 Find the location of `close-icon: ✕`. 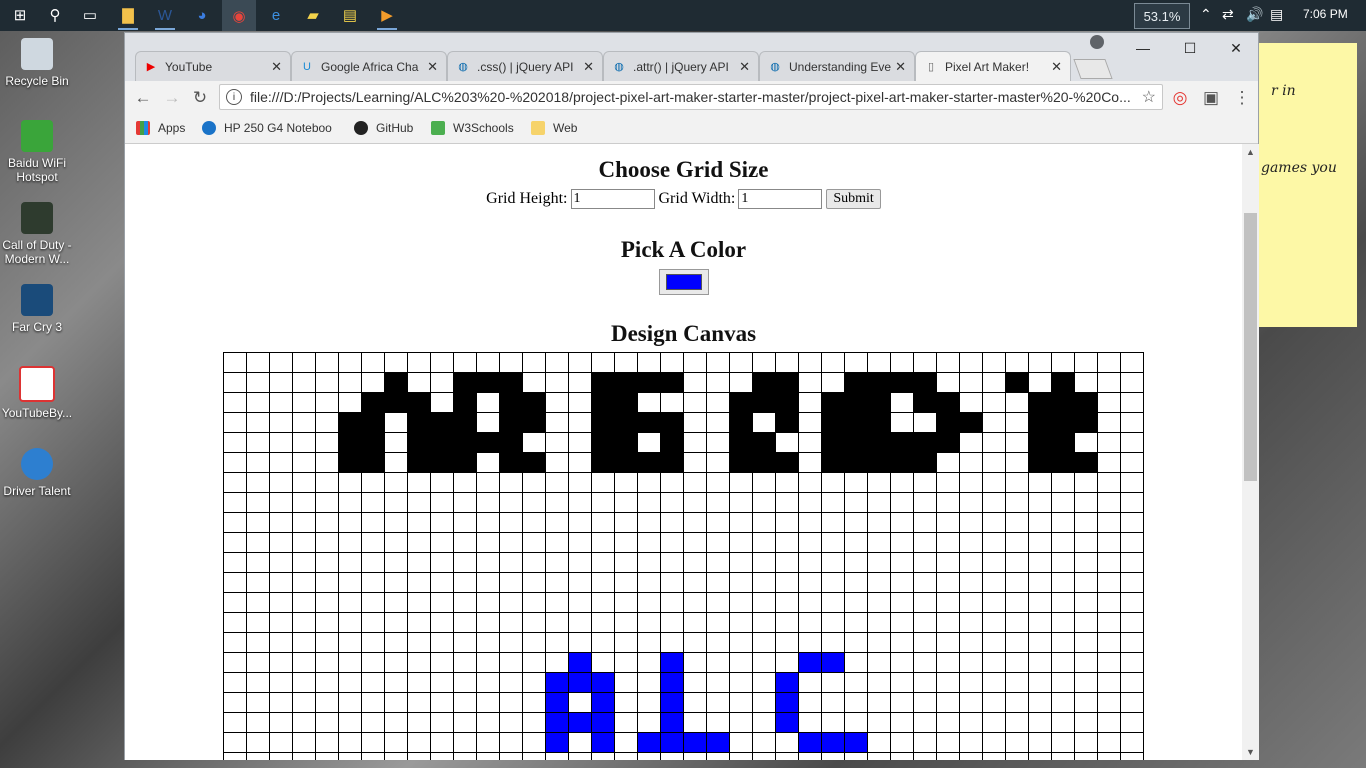

close-icon: ✕ is located at coordinates (900, 67).